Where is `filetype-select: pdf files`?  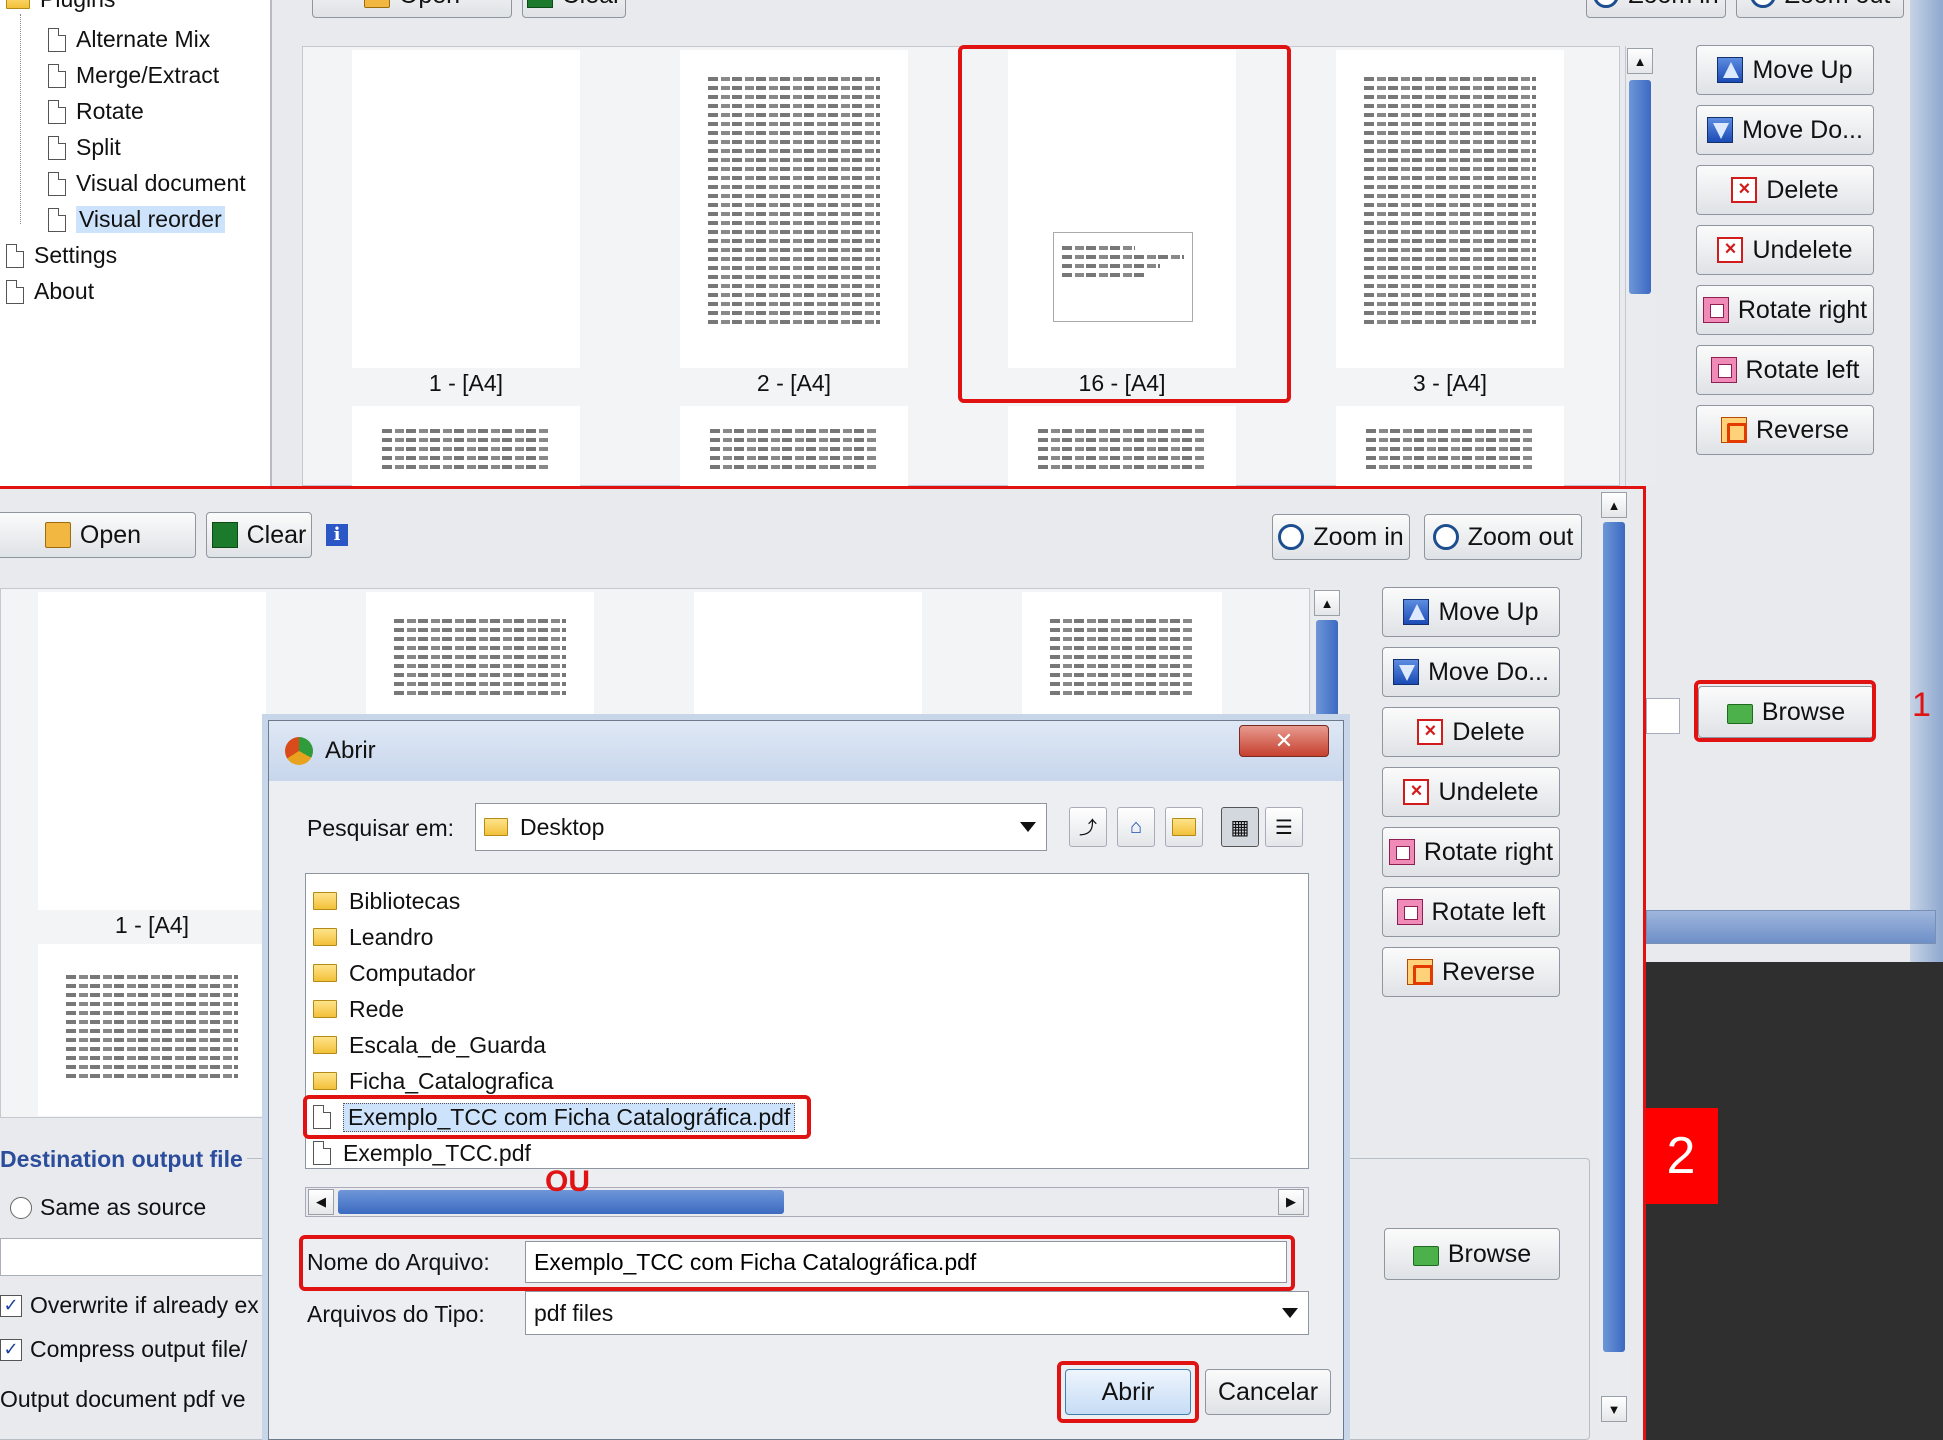 filetype-select: pdf files is located at coordinates (917, 1313).